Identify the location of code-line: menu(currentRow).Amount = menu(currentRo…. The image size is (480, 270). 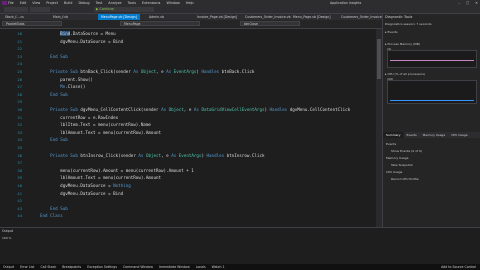
(117, 170).